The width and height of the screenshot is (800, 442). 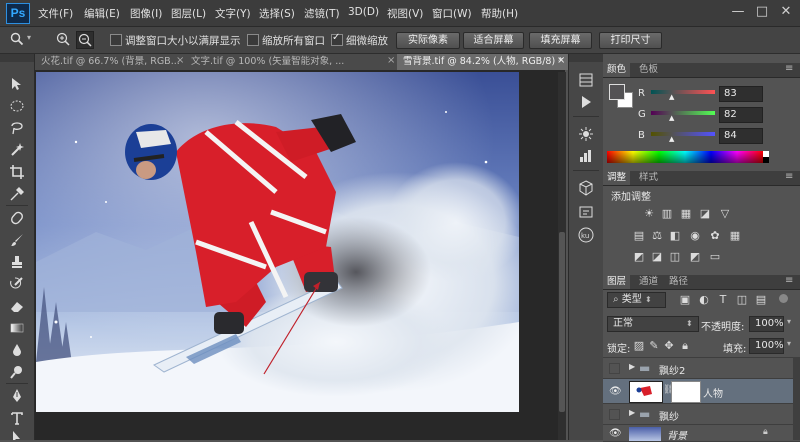 What do you see at coordinates (796, 398) in the screenshot?
I see `layers-scrollbar` at bounding box center [796, 398].